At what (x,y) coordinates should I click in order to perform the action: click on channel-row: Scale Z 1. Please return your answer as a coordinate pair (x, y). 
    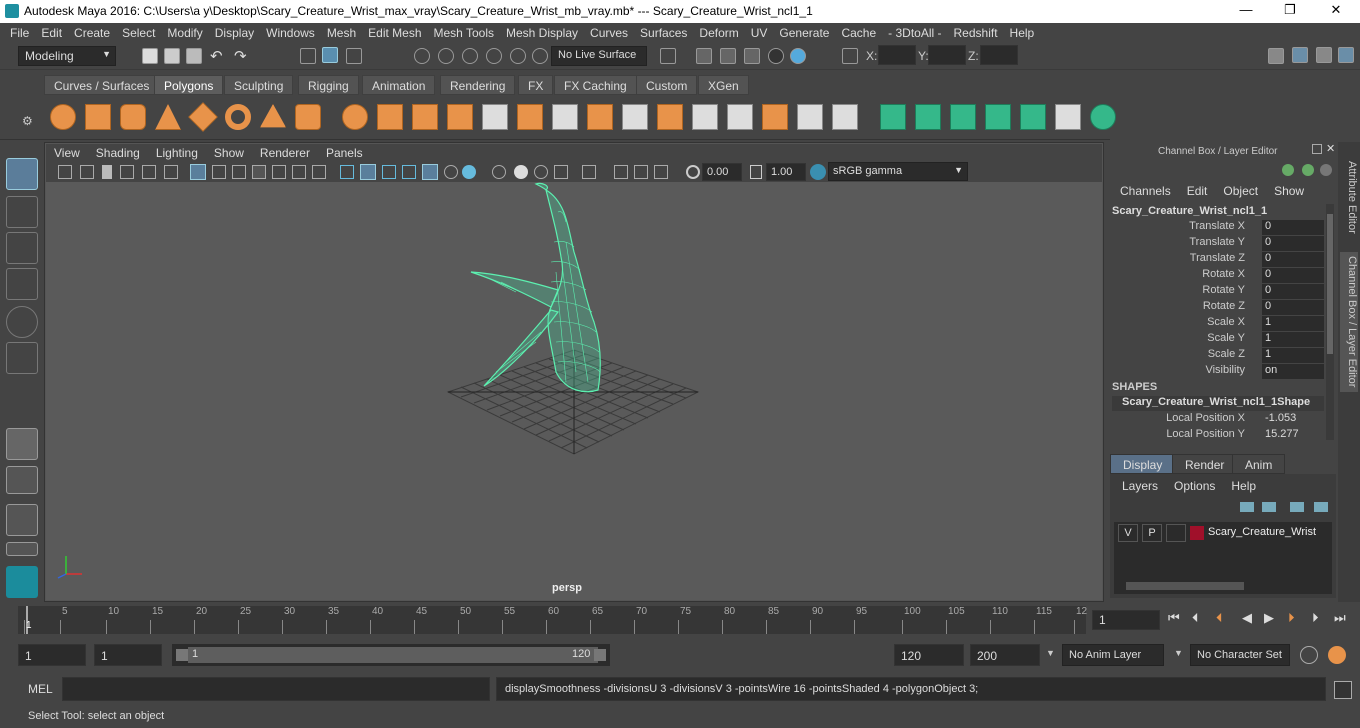
    Looking at the image, I should click on (1218, 356).